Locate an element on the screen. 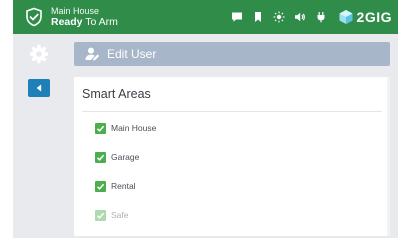 The image size is (406, 240). brand-name: 2GIG is located at coordinates (374, 17).